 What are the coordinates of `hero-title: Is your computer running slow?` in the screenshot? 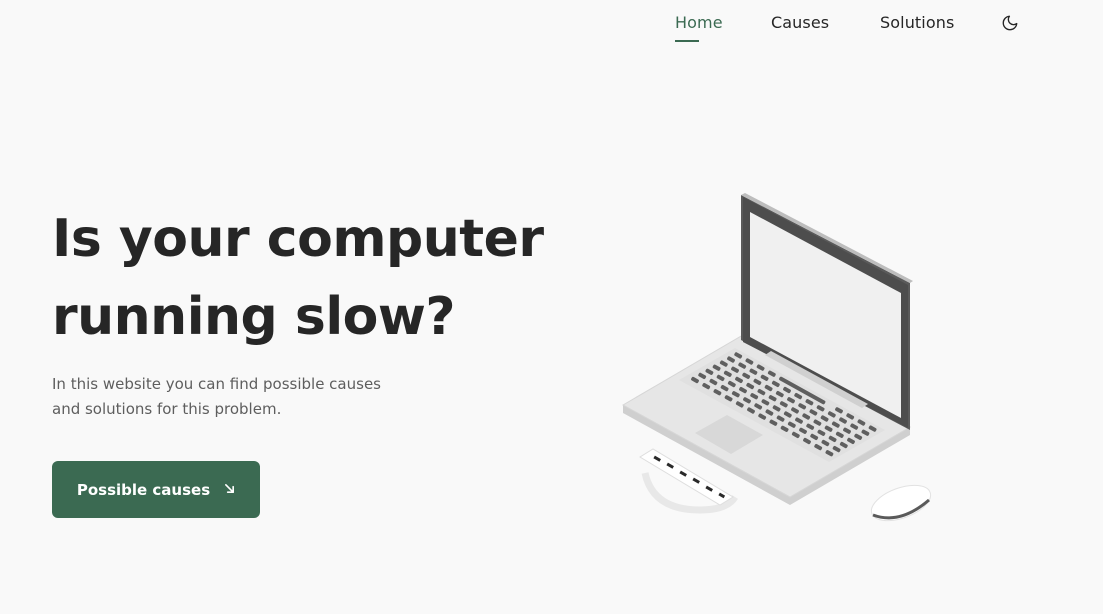 It's located at (322, 278).